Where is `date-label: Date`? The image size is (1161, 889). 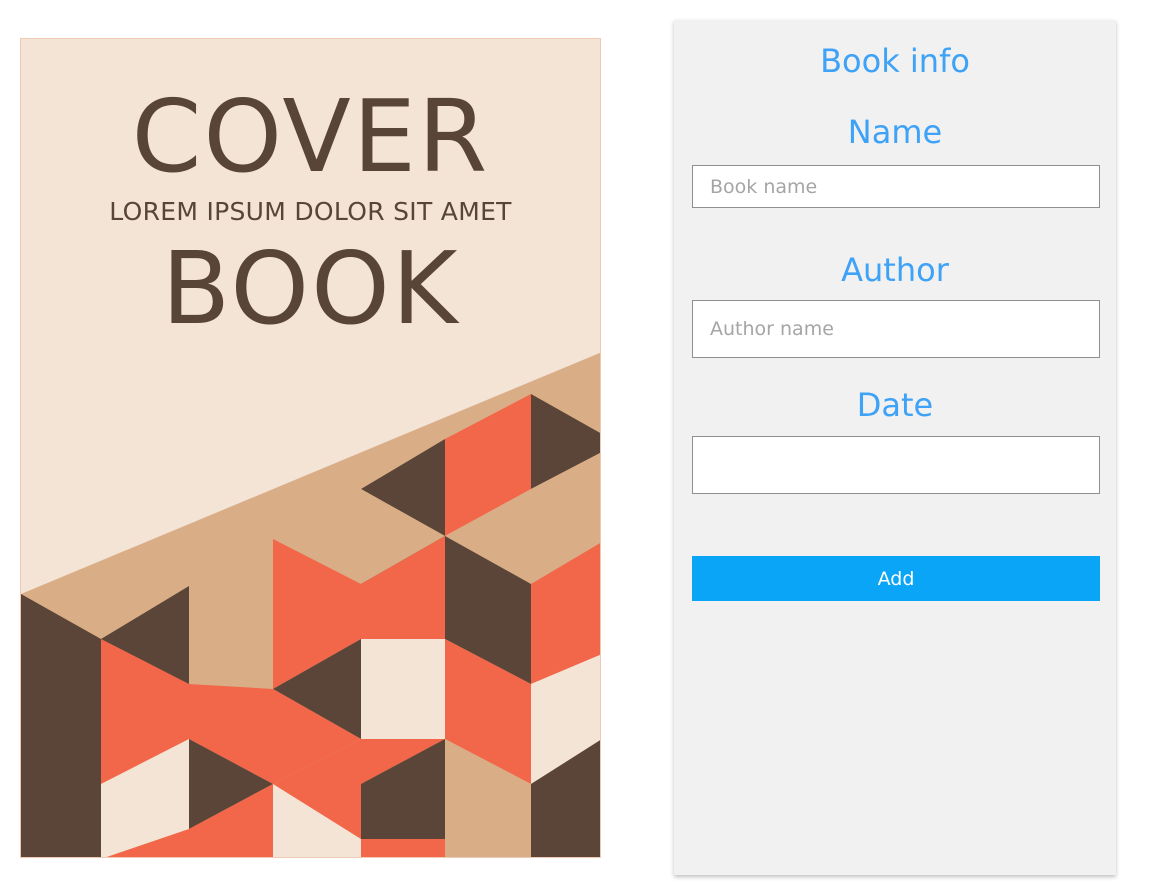 date-label: Date is located at coordinates (895, 405).